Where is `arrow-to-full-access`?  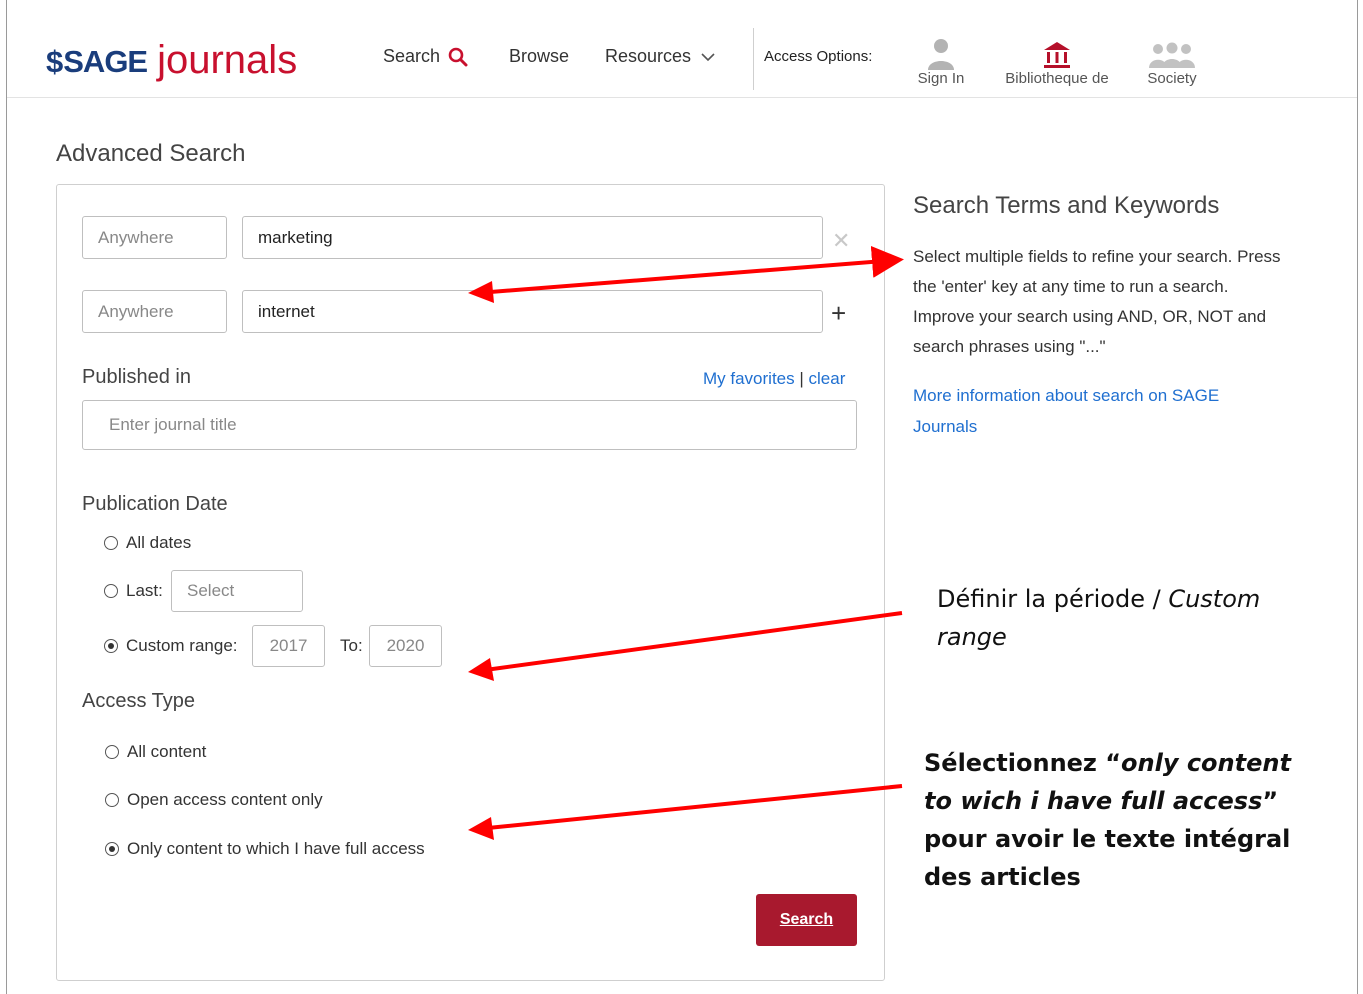
arrow-to-full-access is located at coordinates (690, 807).